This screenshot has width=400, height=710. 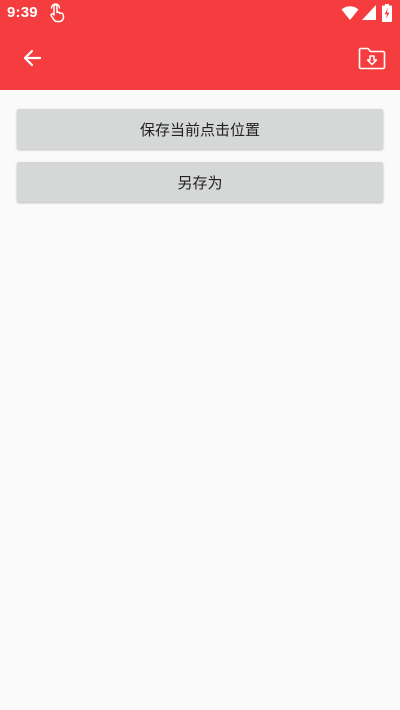 I want to click on app-bar, so click(x=200, y=58).